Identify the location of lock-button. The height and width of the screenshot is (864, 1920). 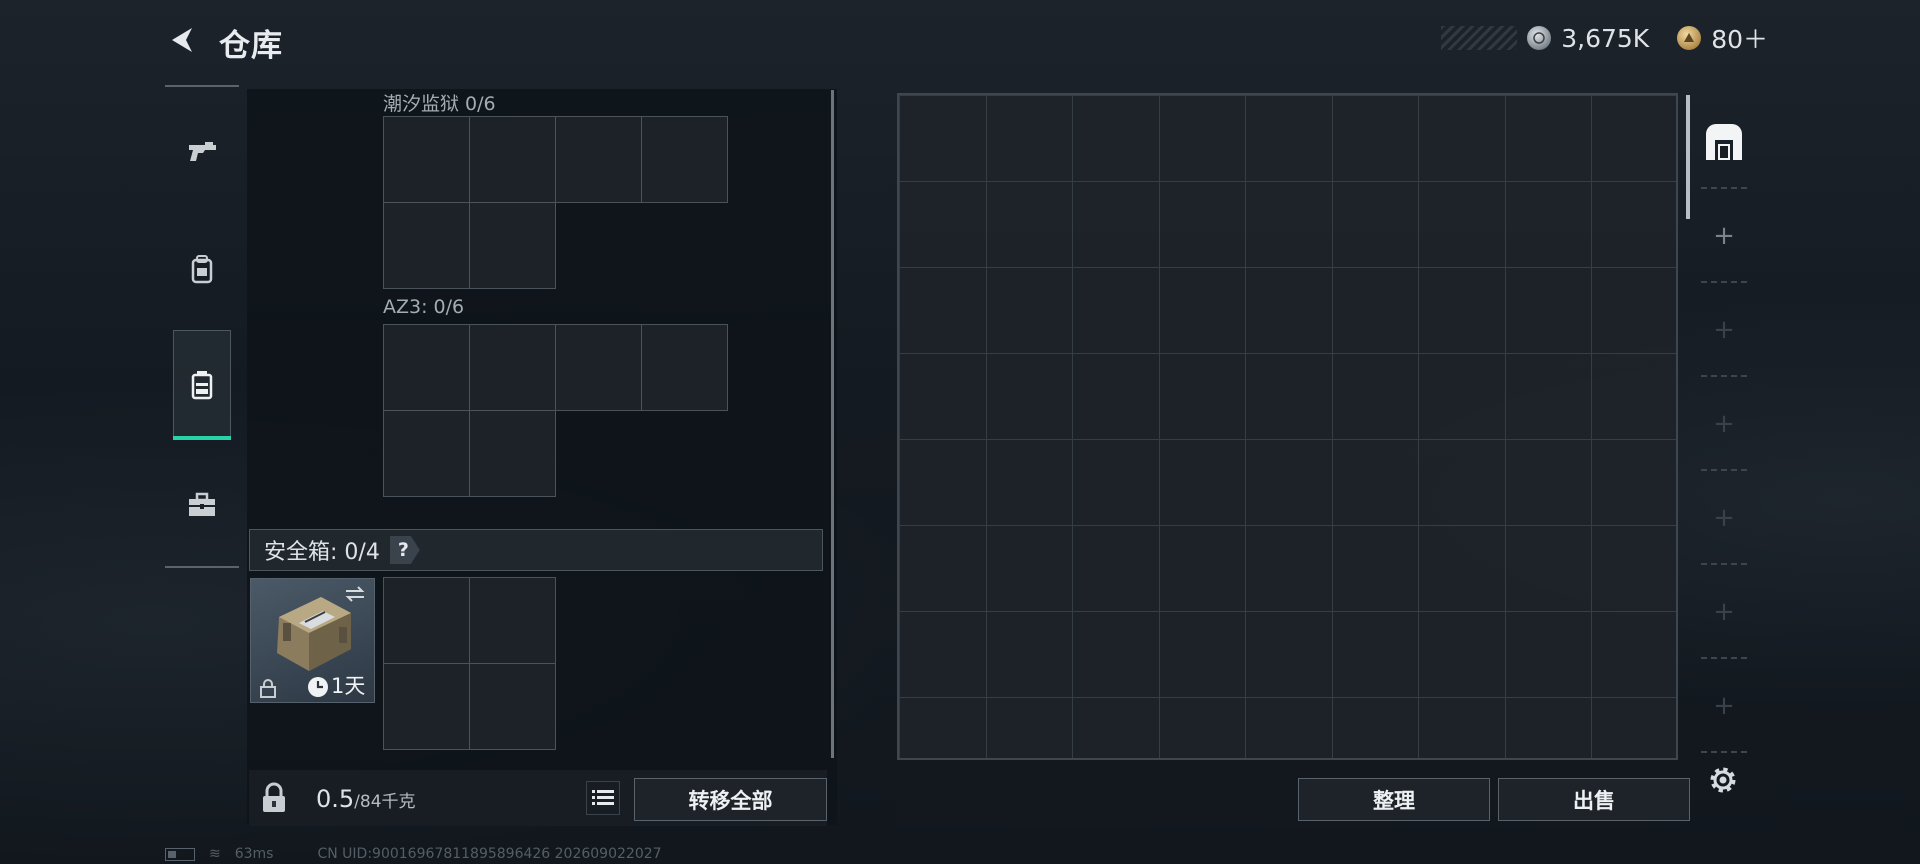
(274, 798).